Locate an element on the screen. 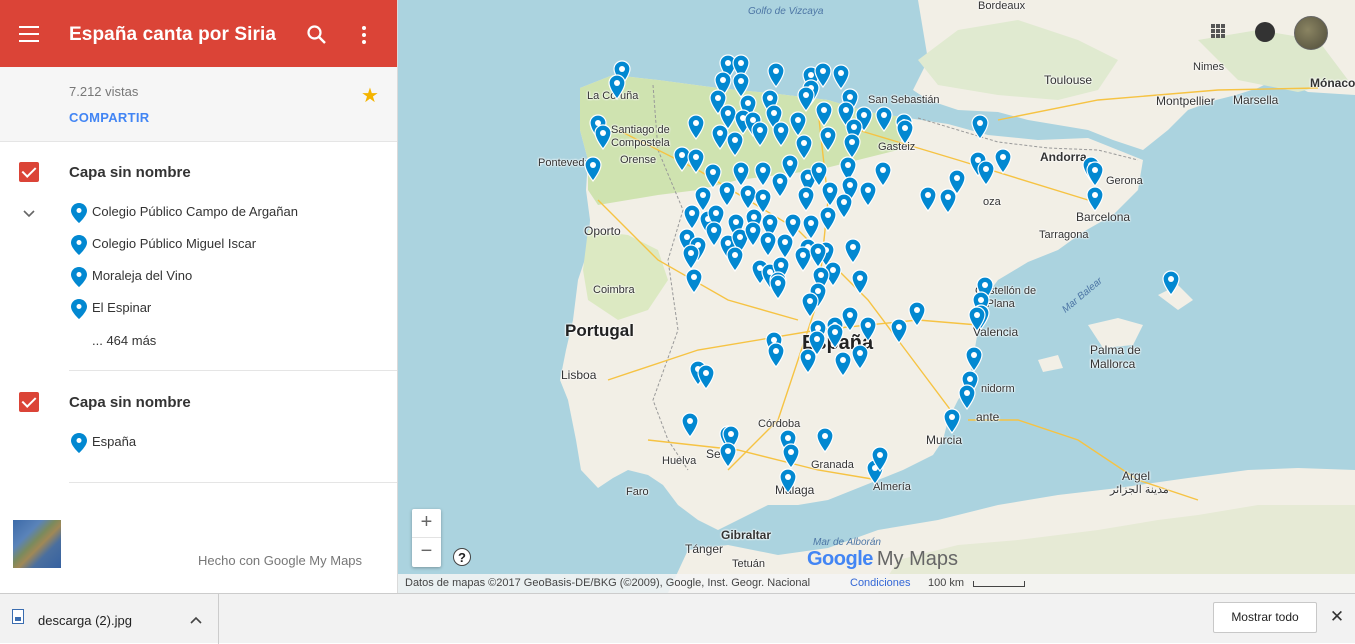 This screenshot has height=644, width=1355. more-places-link: ... 464 más is located at coordinates (124, 340).